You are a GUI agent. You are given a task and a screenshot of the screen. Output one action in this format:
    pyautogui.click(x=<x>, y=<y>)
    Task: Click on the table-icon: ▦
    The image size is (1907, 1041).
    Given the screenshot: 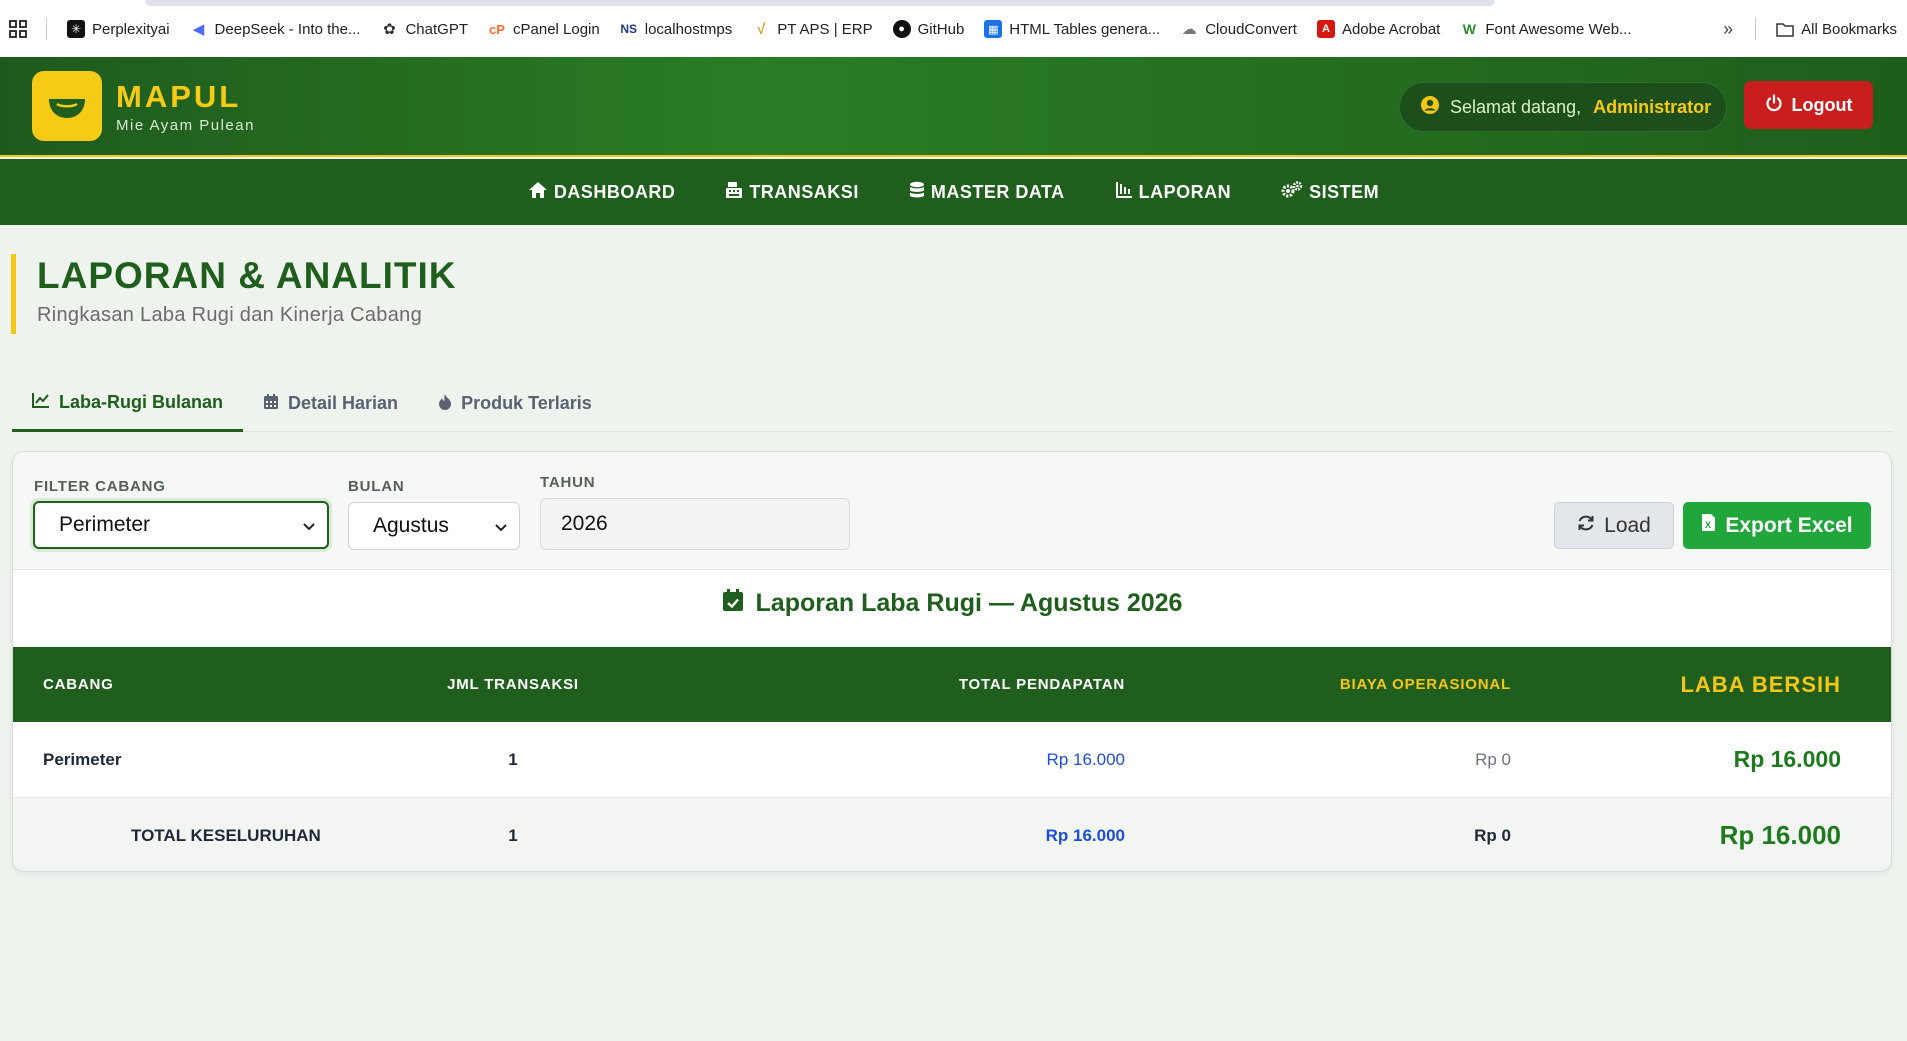 What is the action you would take?
    pyautogui.click(x=993, y=29)
    